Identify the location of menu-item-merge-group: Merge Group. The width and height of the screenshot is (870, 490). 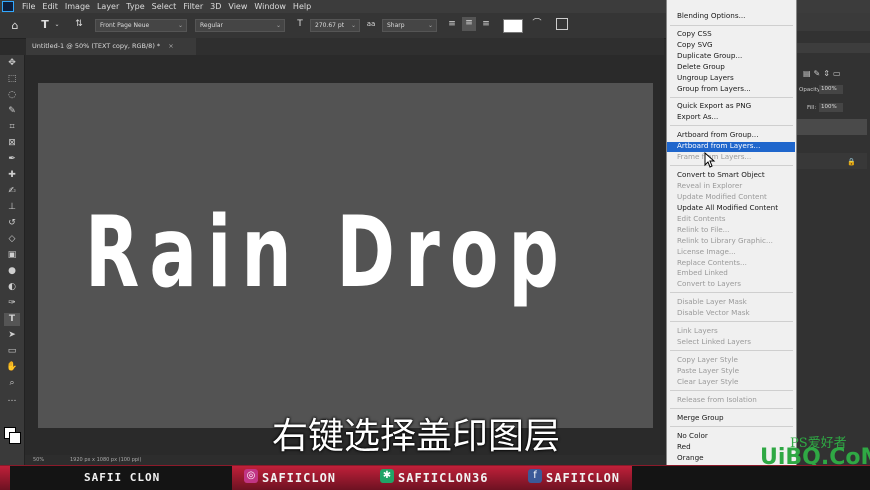
(700, 418).